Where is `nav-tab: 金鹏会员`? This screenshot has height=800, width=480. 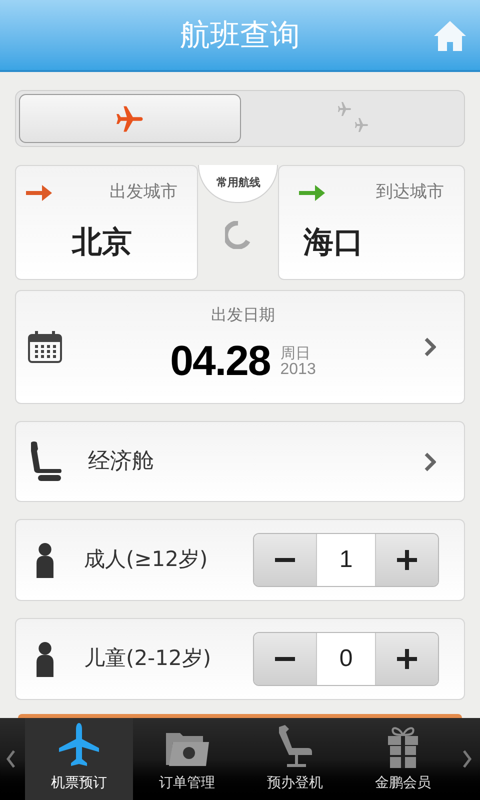 nav-tab: 金鹏会员 is located at coordinates (403, 759).